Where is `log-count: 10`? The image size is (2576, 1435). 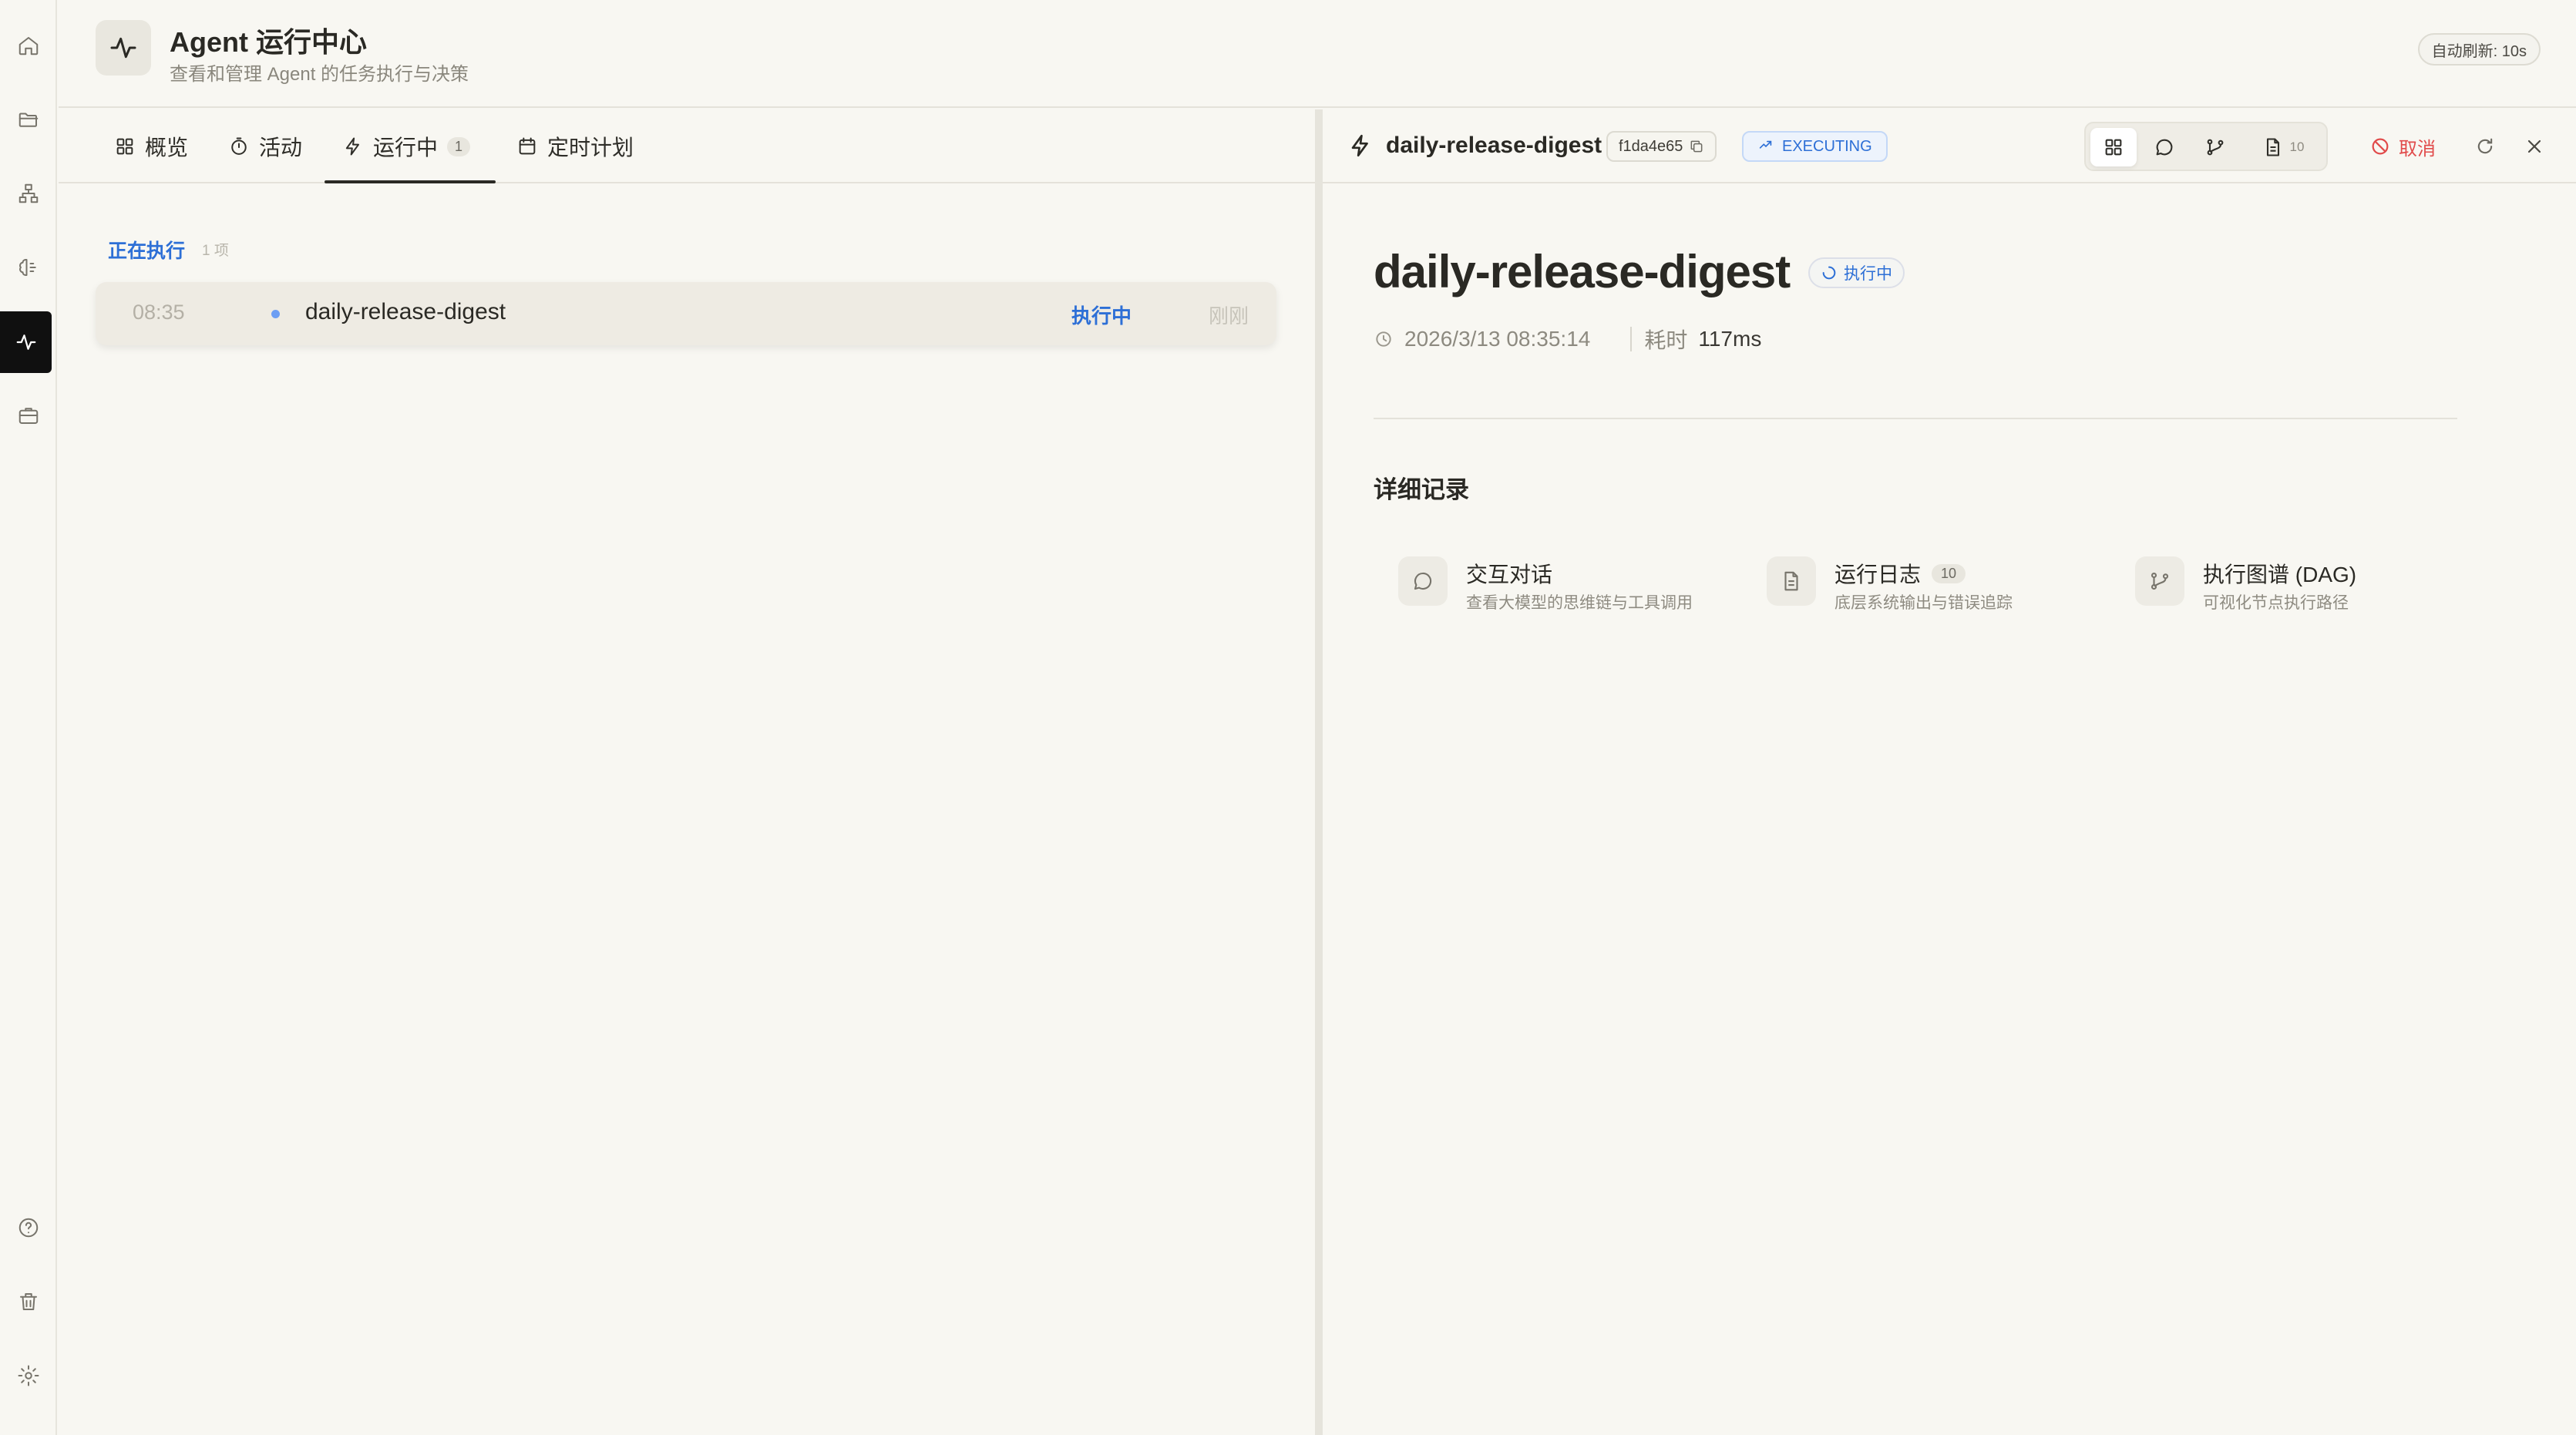
log-count: 10 is located at coordinates (2297, 146).